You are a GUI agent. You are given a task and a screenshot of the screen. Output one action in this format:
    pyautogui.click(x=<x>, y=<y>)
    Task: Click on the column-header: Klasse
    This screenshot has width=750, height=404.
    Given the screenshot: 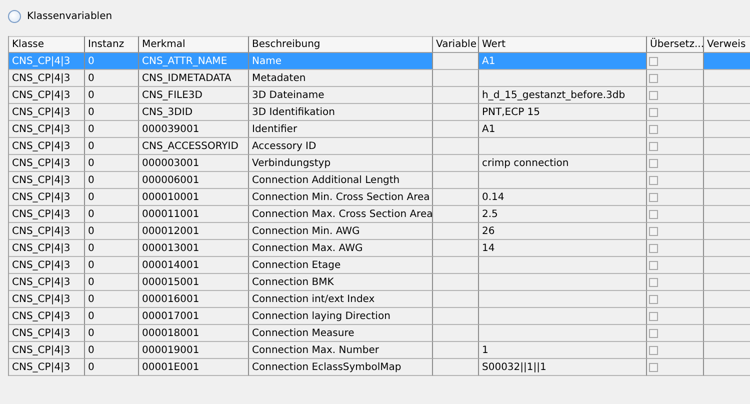 What is the action you would take?
    pyautogui.click(x=47, y=44)
    